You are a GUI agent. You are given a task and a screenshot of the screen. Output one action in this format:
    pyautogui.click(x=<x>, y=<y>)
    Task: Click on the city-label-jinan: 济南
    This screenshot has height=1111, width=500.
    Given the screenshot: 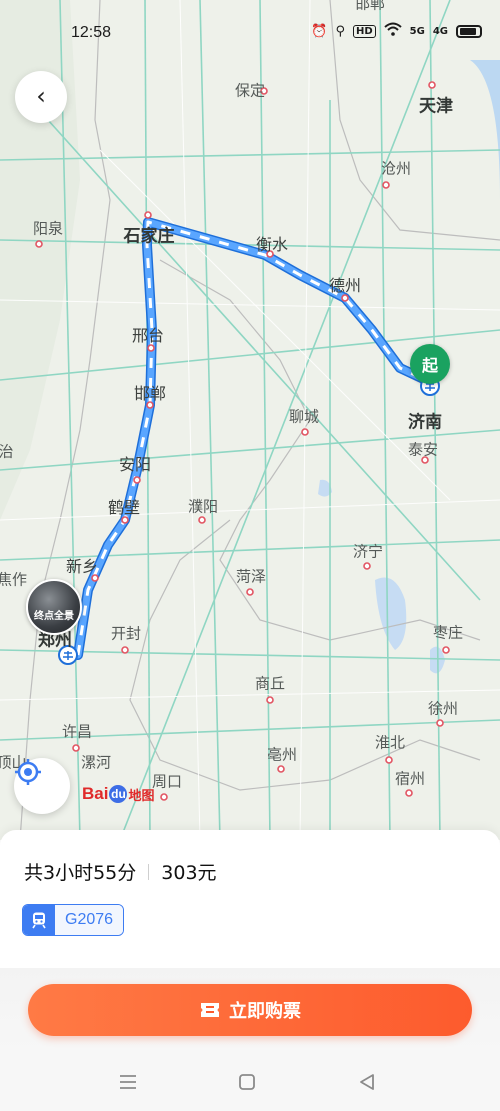 What is the action you would take?
    pyautogui.click(x=425, y=422)
    